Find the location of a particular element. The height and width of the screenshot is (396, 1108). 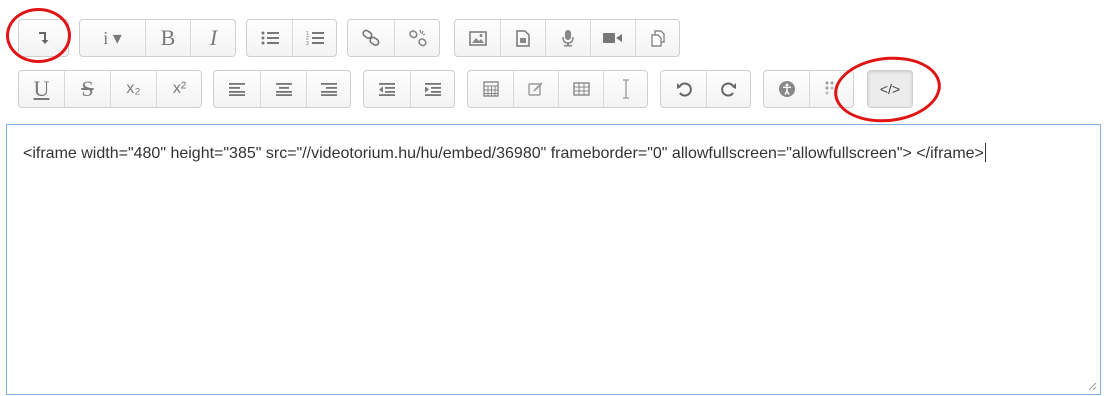

align-right-icon is located at coordinates (329, 89).